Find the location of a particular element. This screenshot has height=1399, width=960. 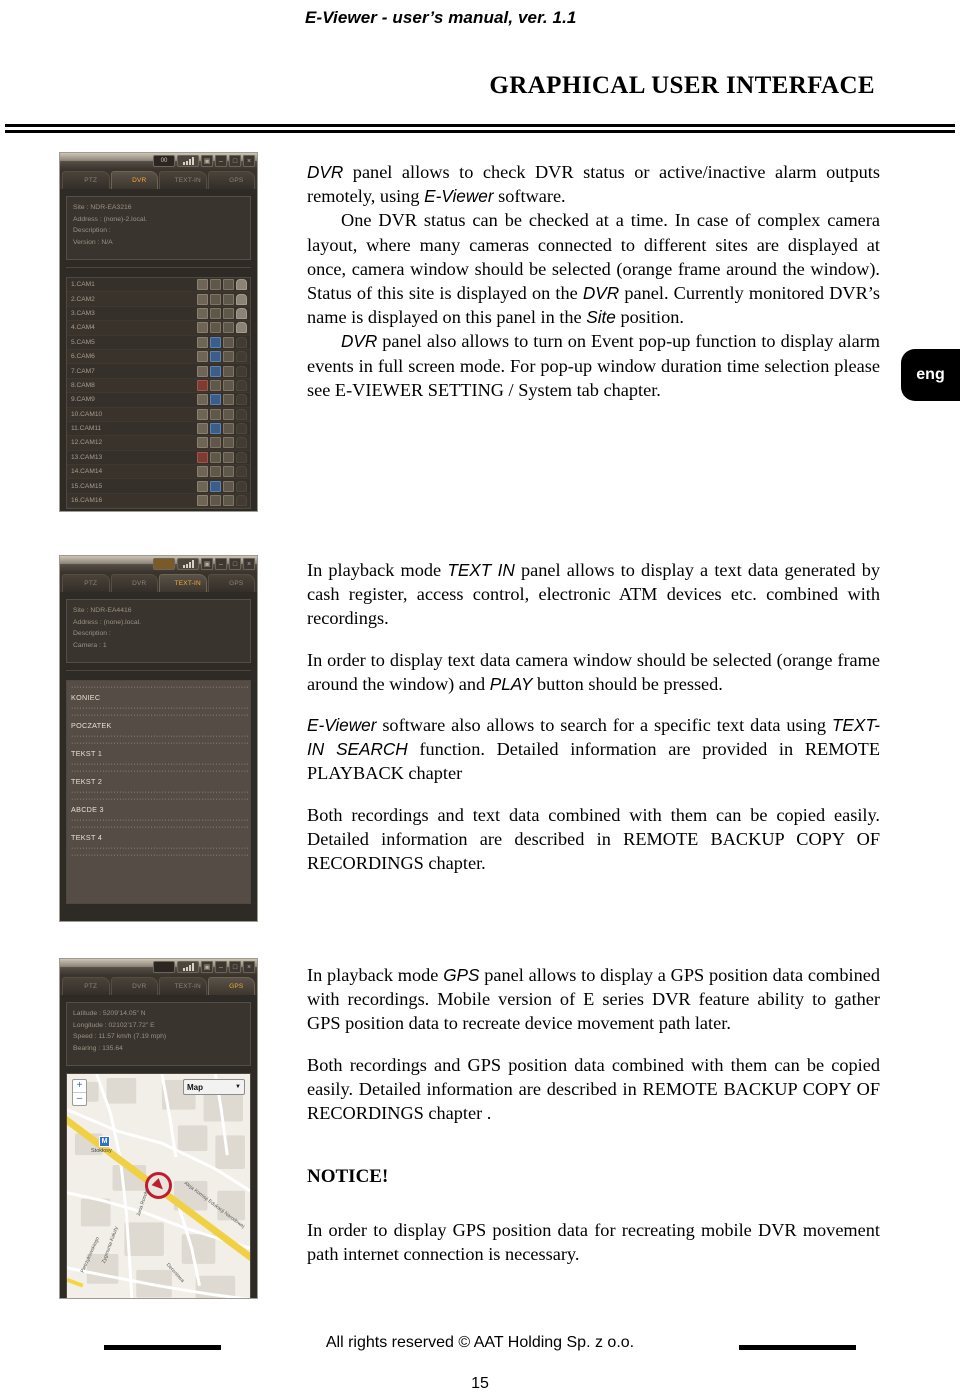

gps-speed: Speed : 11.57 km/h (7.19 mph) is located at coordinates (120, 1036).